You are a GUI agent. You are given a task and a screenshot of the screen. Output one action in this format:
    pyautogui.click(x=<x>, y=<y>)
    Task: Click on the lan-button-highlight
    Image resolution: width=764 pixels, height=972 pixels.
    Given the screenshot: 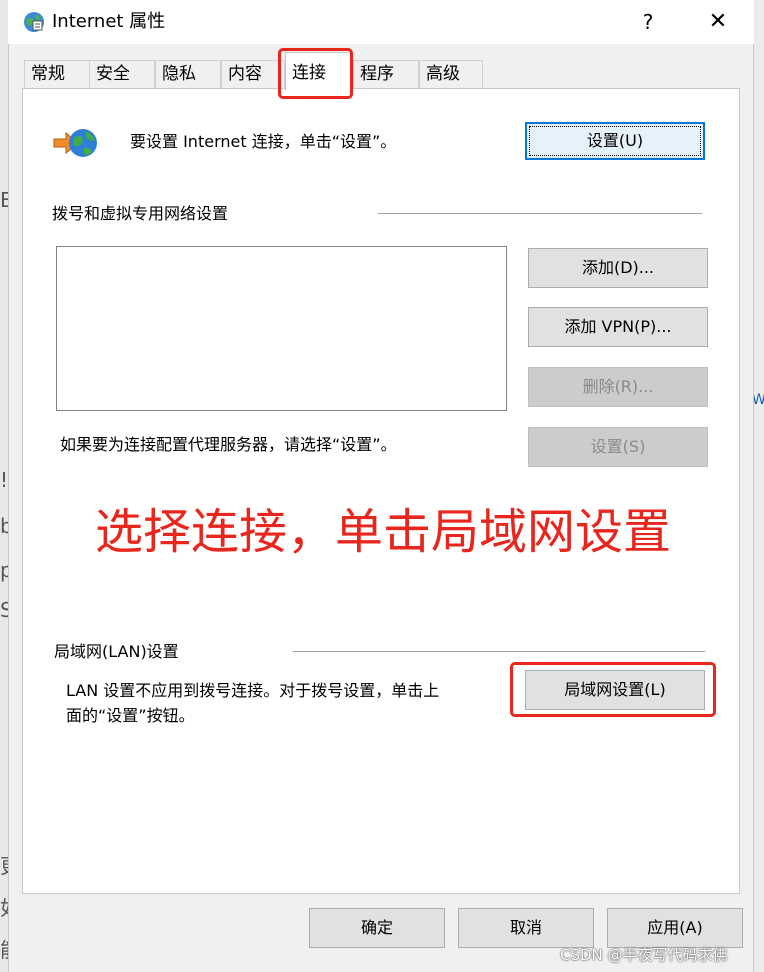 What is the action you would take?
    pyautogui.click(x=613, y=689)
    